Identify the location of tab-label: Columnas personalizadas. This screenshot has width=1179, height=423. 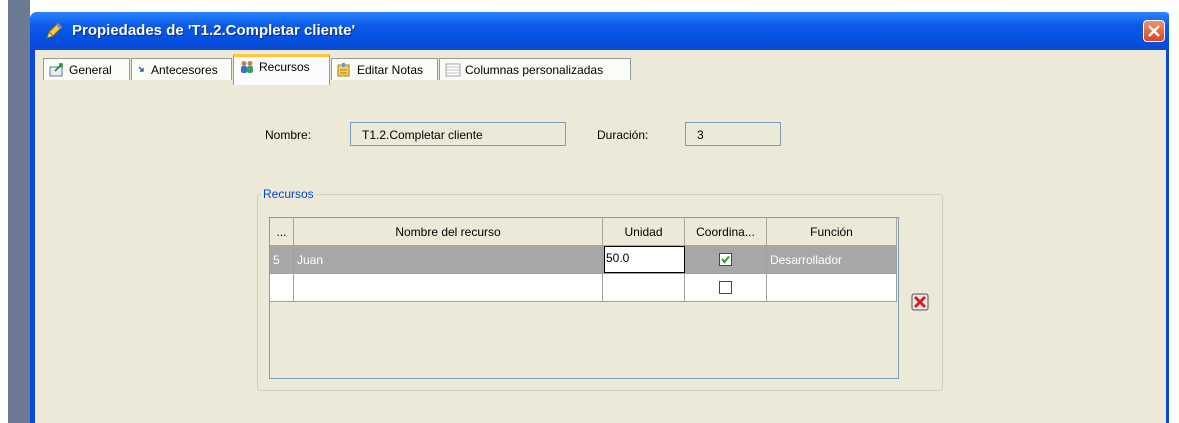
(534, 69).